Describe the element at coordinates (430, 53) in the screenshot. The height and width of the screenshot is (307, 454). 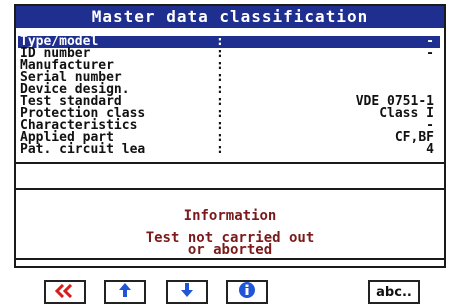
I see `row-value: -` at that location.